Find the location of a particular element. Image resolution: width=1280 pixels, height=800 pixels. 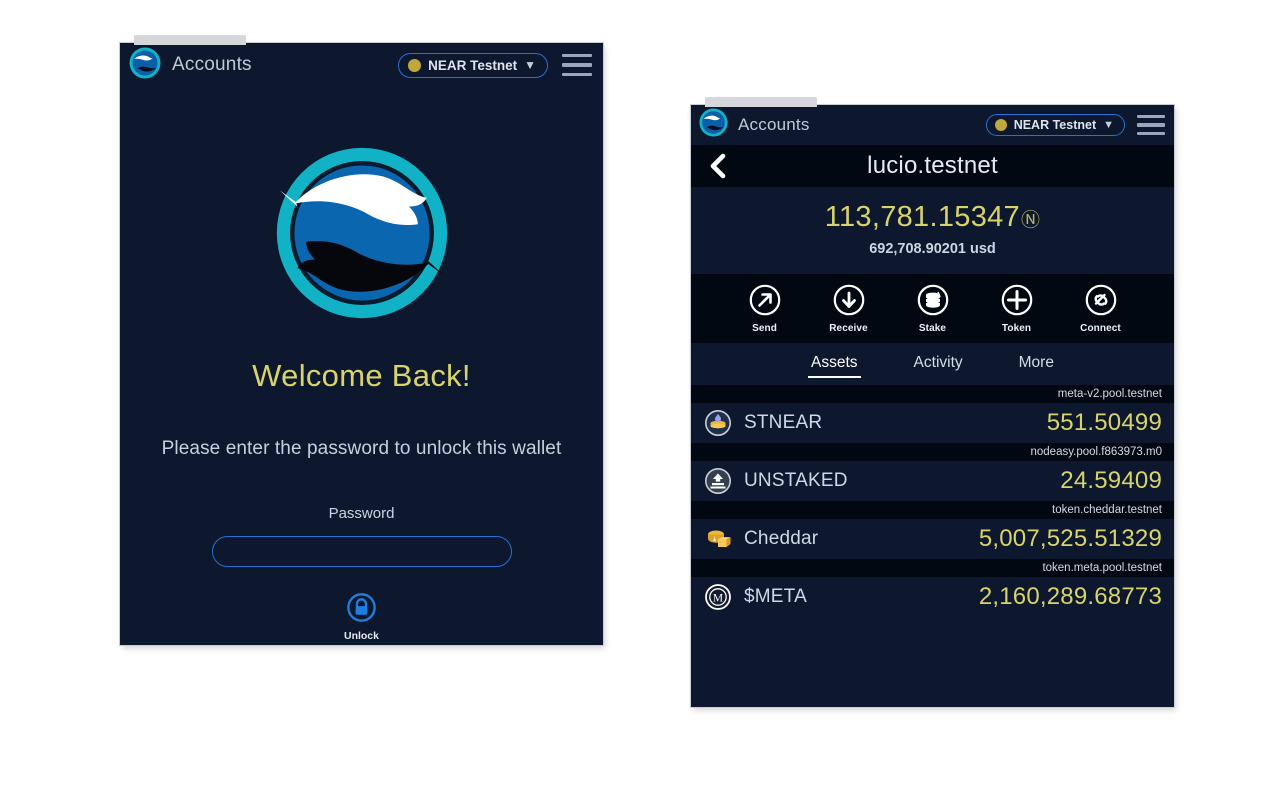

narwhal-brand-logo-large-icon is located at coordinates (362, 235).